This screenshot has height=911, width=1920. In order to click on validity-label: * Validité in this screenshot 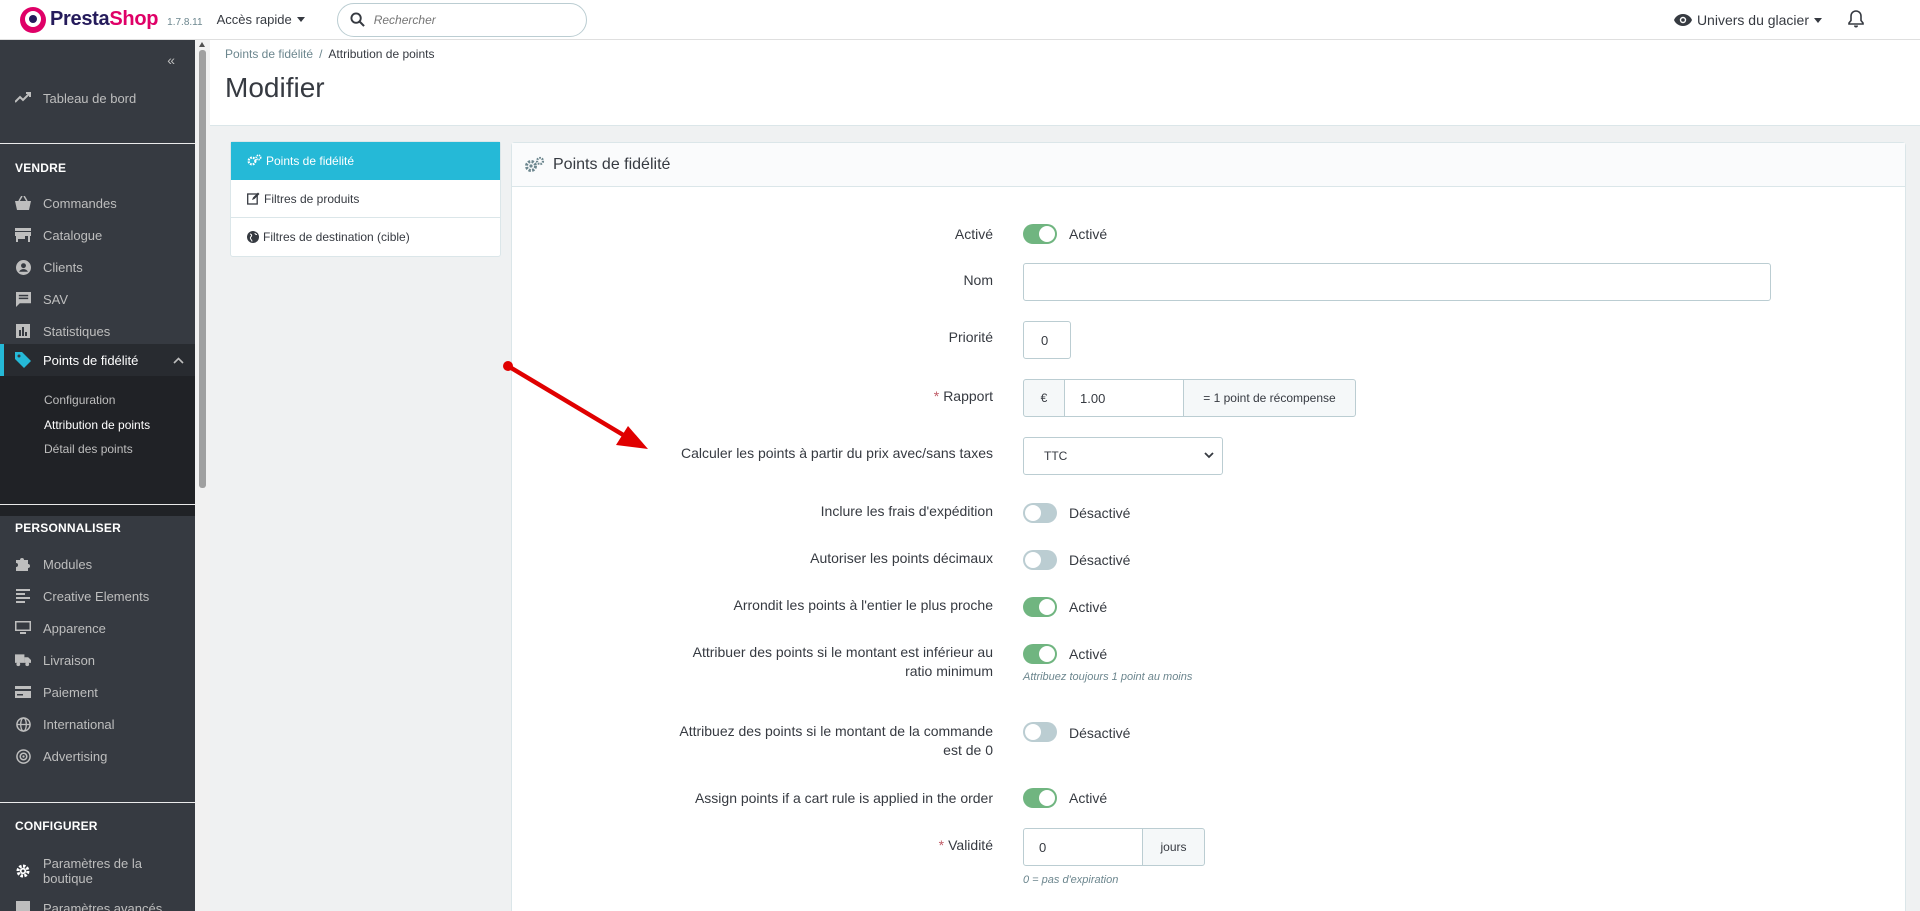, I will do `click(743, 845)`.